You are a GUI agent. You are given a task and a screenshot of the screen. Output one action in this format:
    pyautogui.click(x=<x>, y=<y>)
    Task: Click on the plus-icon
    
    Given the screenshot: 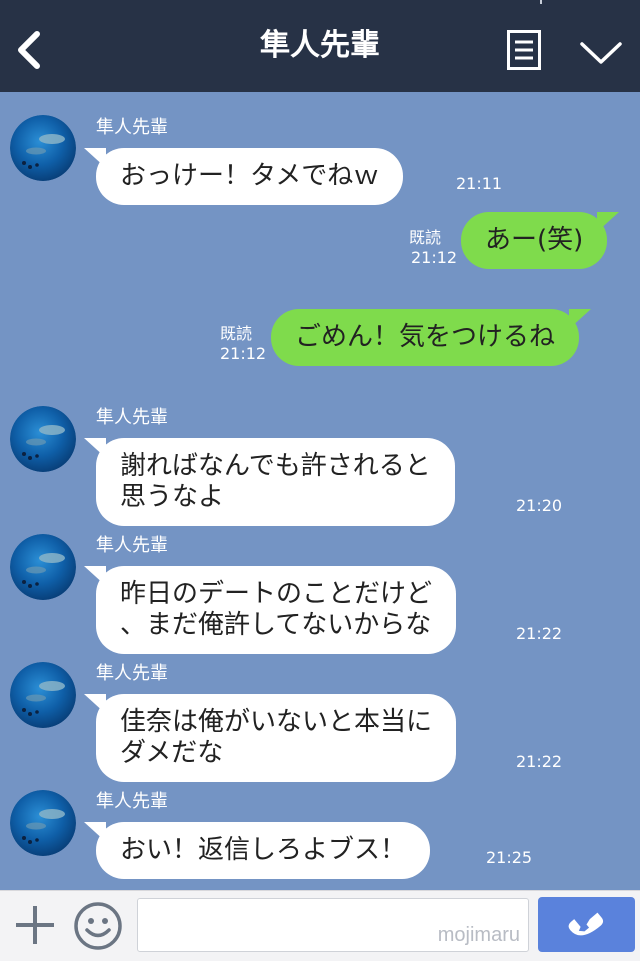 What is the action you would take?
    pyautogui.click(x=35, y=925)
    